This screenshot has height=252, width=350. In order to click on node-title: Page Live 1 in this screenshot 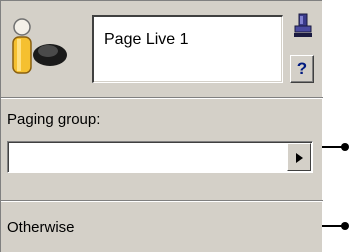, I will do `click(146, 39)`.